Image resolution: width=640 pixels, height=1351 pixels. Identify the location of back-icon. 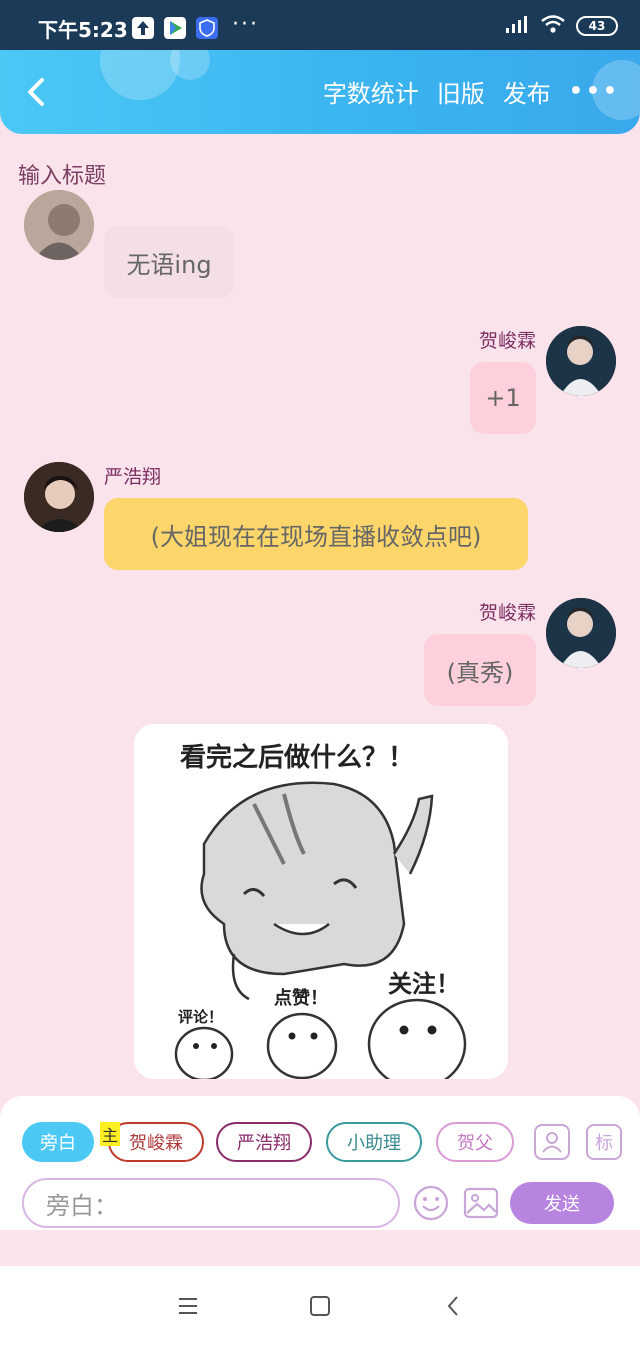
(454, 1308).